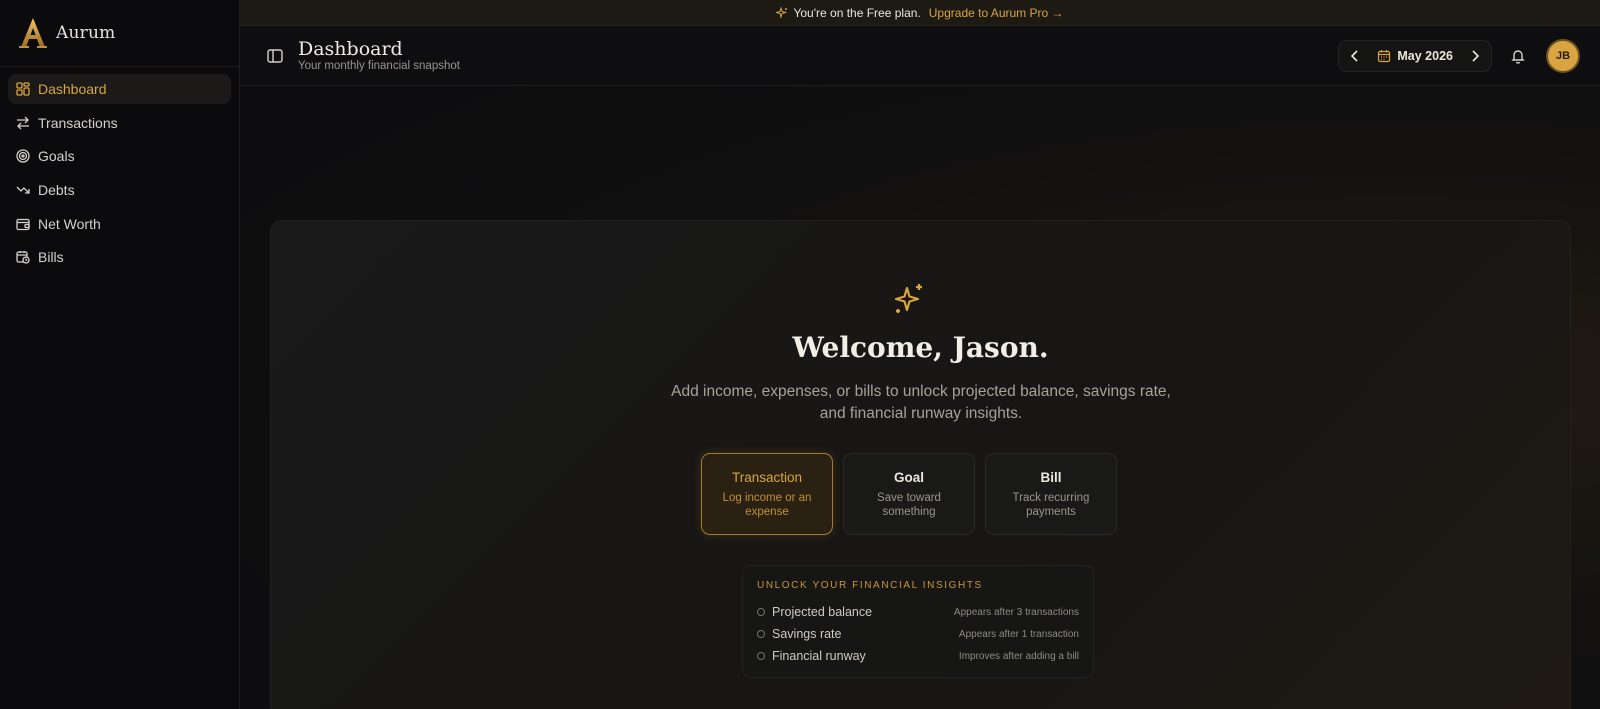 This screenshot has width=1600, height=709. I want to click on brand: Aurum, so click(119, 33).